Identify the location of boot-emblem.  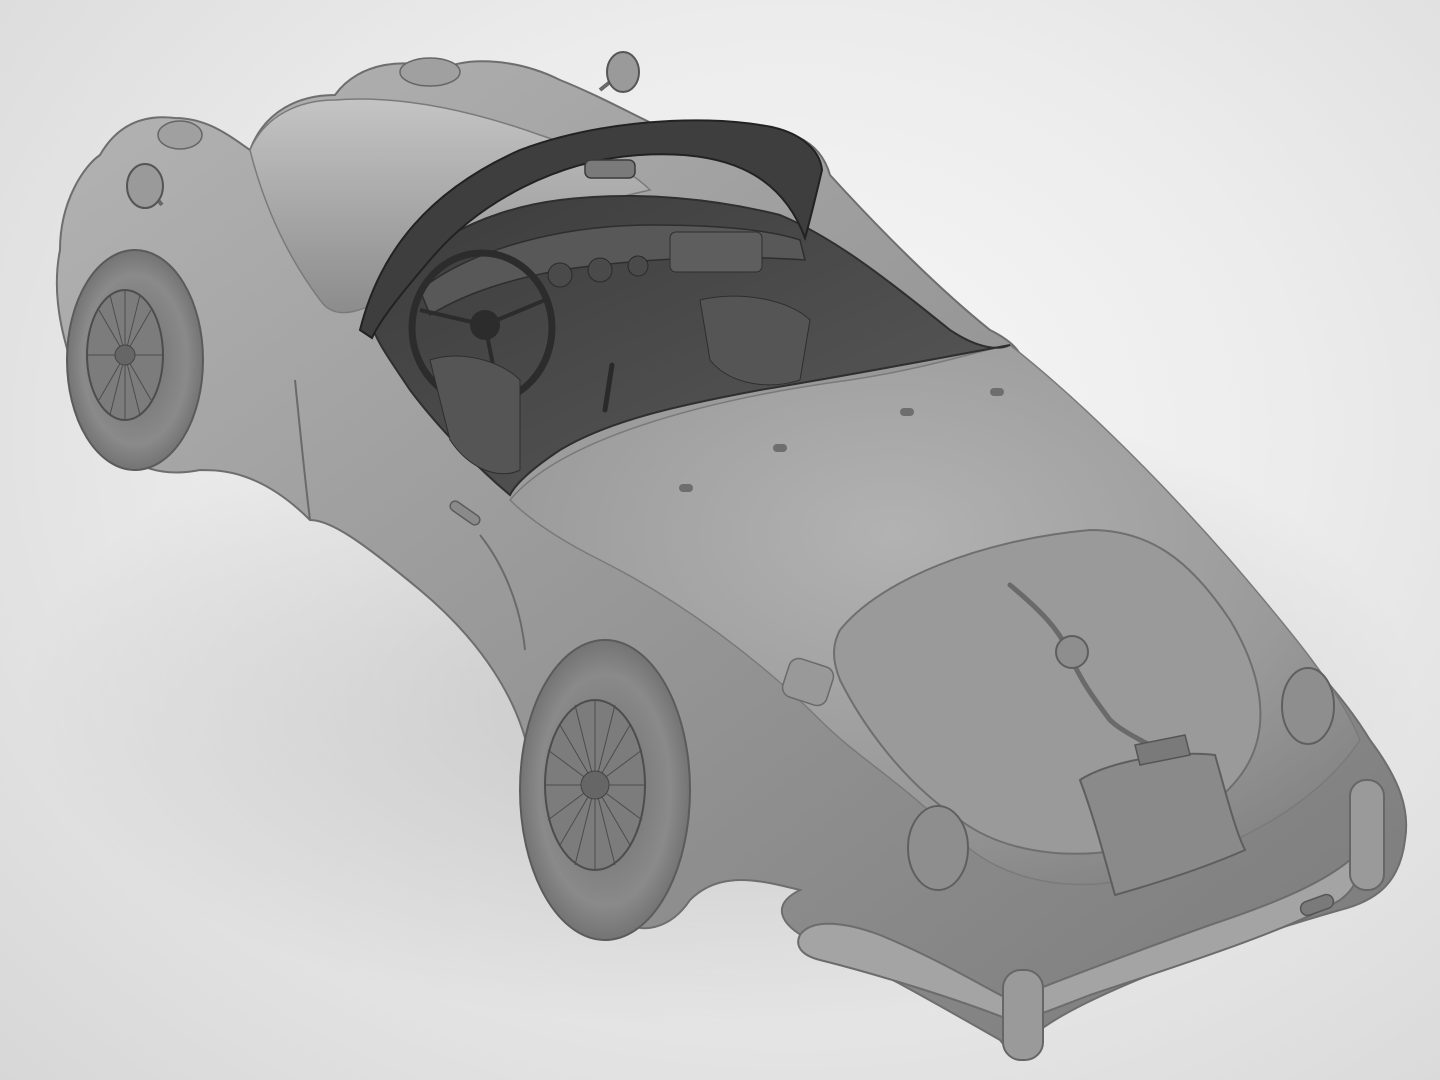
(1072, 652).